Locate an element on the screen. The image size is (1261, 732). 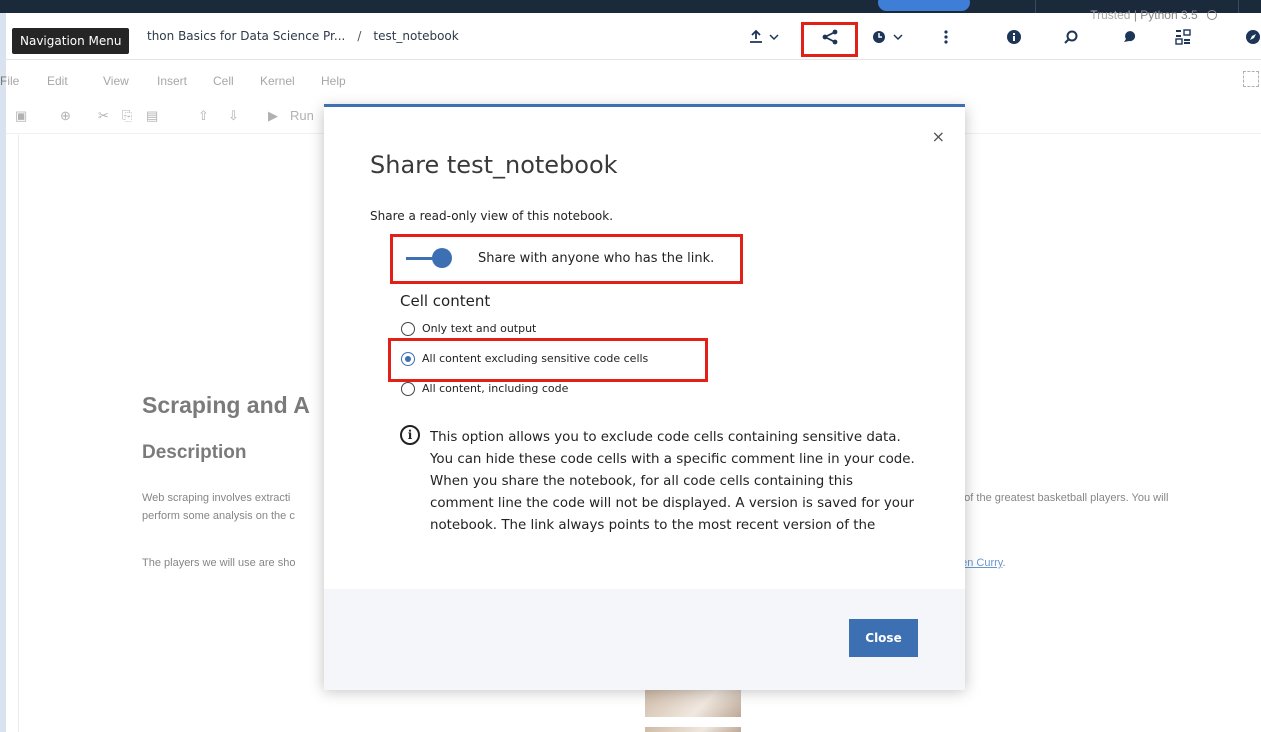
top-bar-button is located at coordinates (924, 5).